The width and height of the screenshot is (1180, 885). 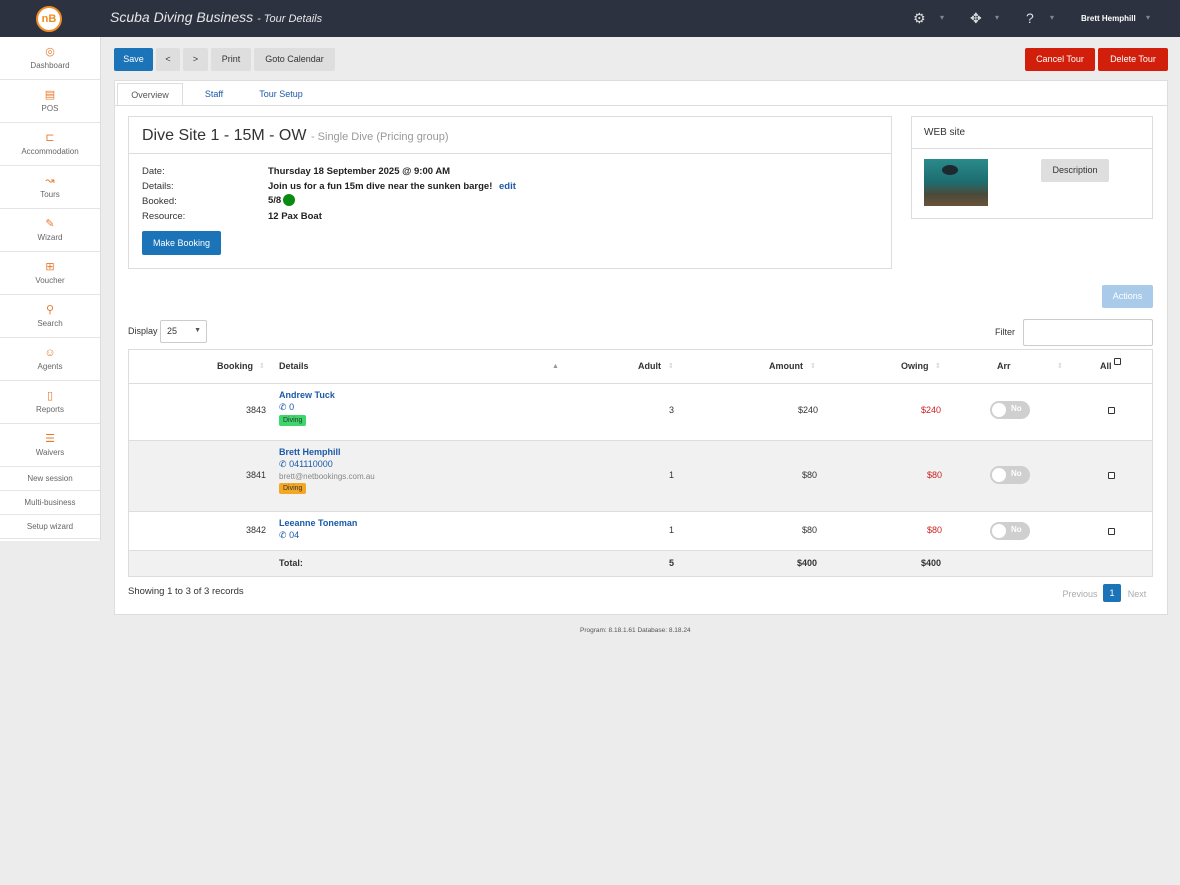 I want to click on owing-value: $80, so click(x=935, y=530).